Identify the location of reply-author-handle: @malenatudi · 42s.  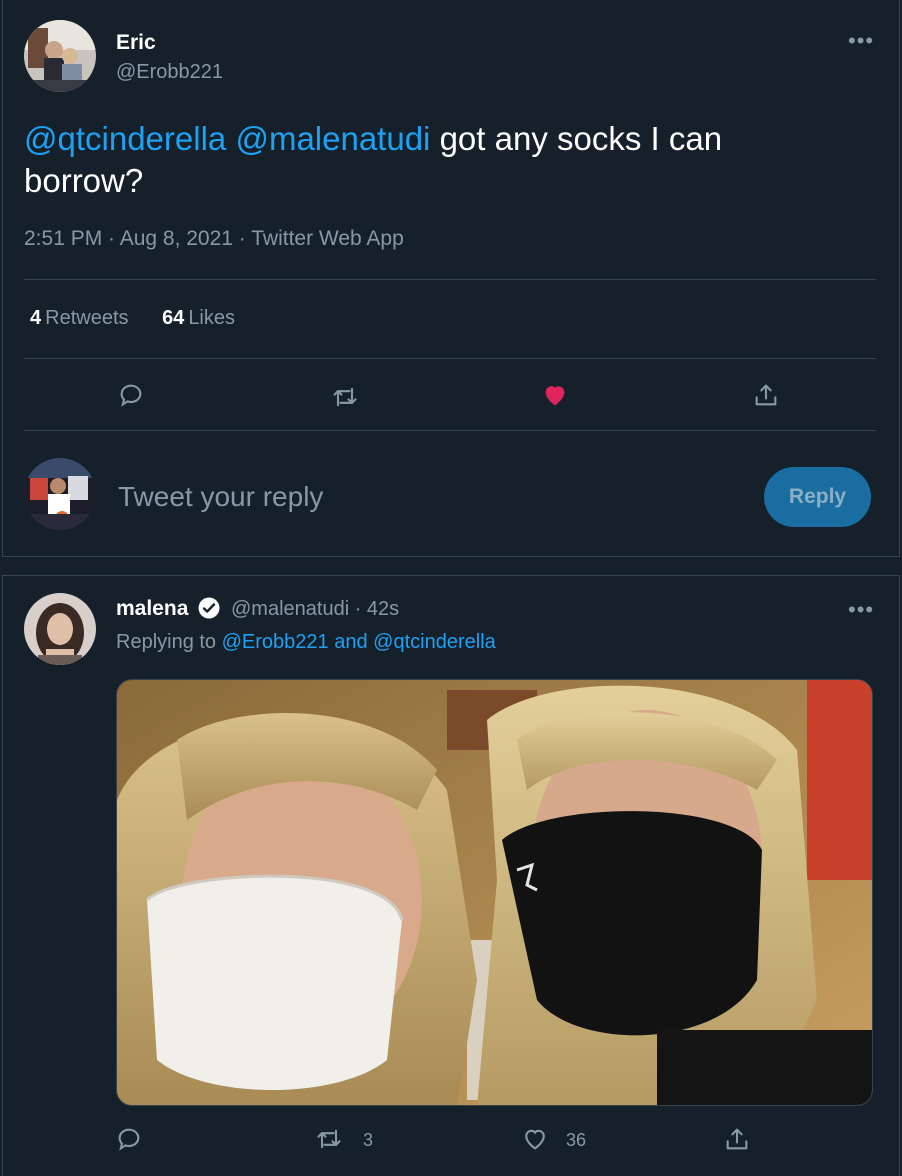
(315, 609).